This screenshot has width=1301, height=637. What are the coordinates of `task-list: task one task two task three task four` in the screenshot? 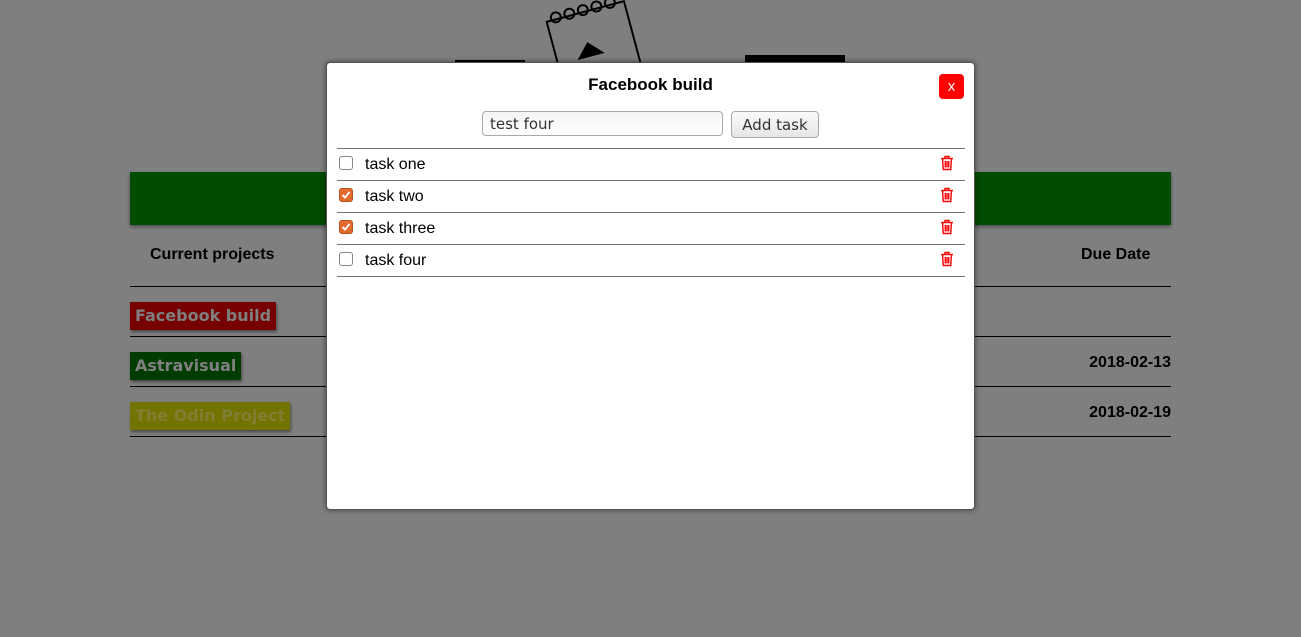 It's located at (651, 212).